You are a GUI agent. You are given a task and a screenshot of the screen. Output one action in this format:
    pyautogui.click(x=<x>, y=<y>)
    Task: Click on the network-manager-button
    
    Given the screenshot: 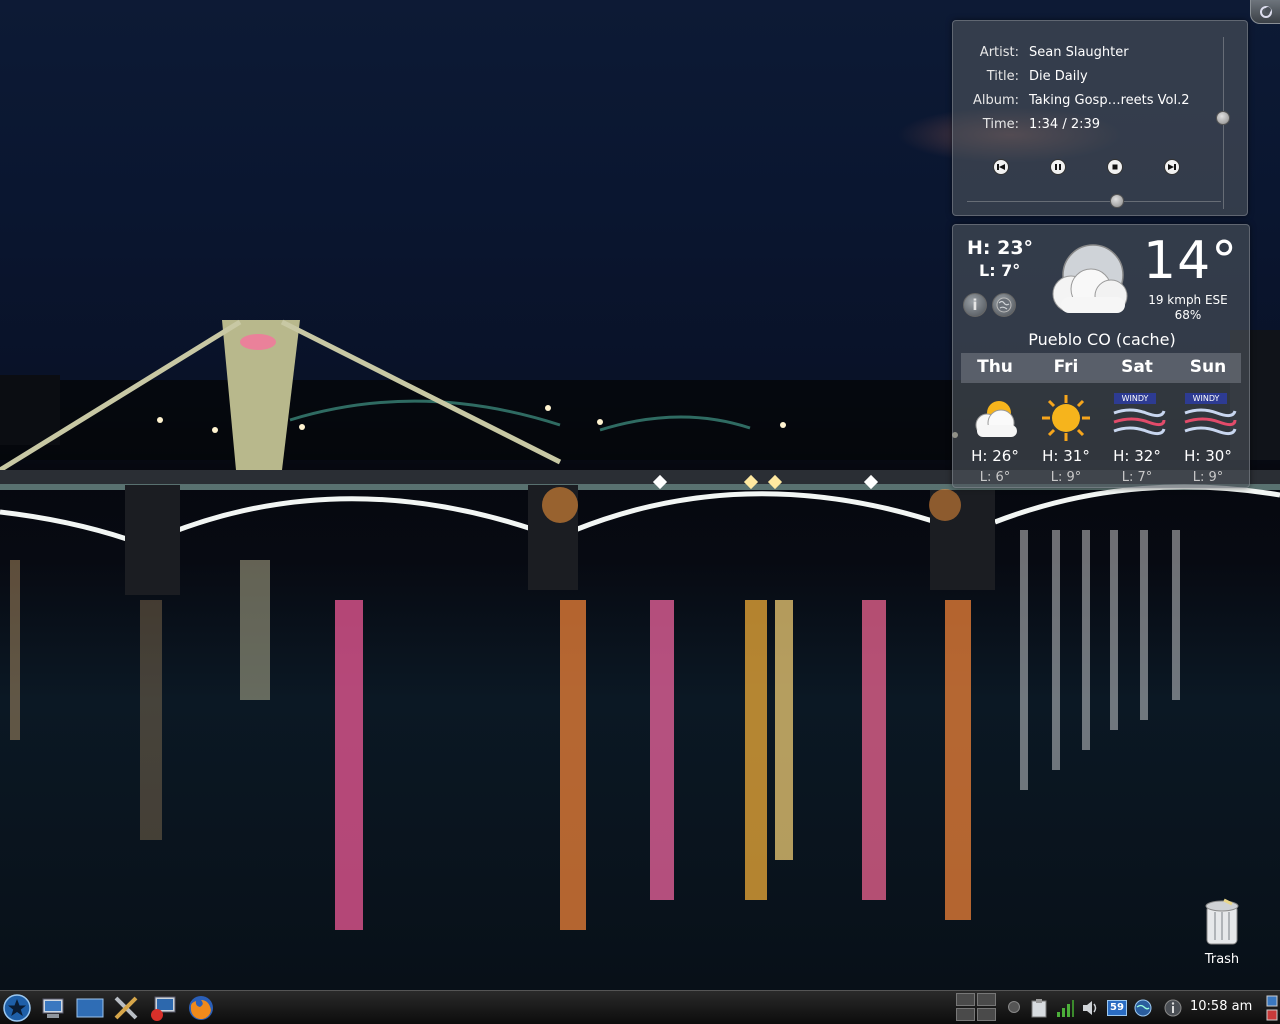 What is the action you would take?
    pyautogui.click(x=1143, y=1008)
    